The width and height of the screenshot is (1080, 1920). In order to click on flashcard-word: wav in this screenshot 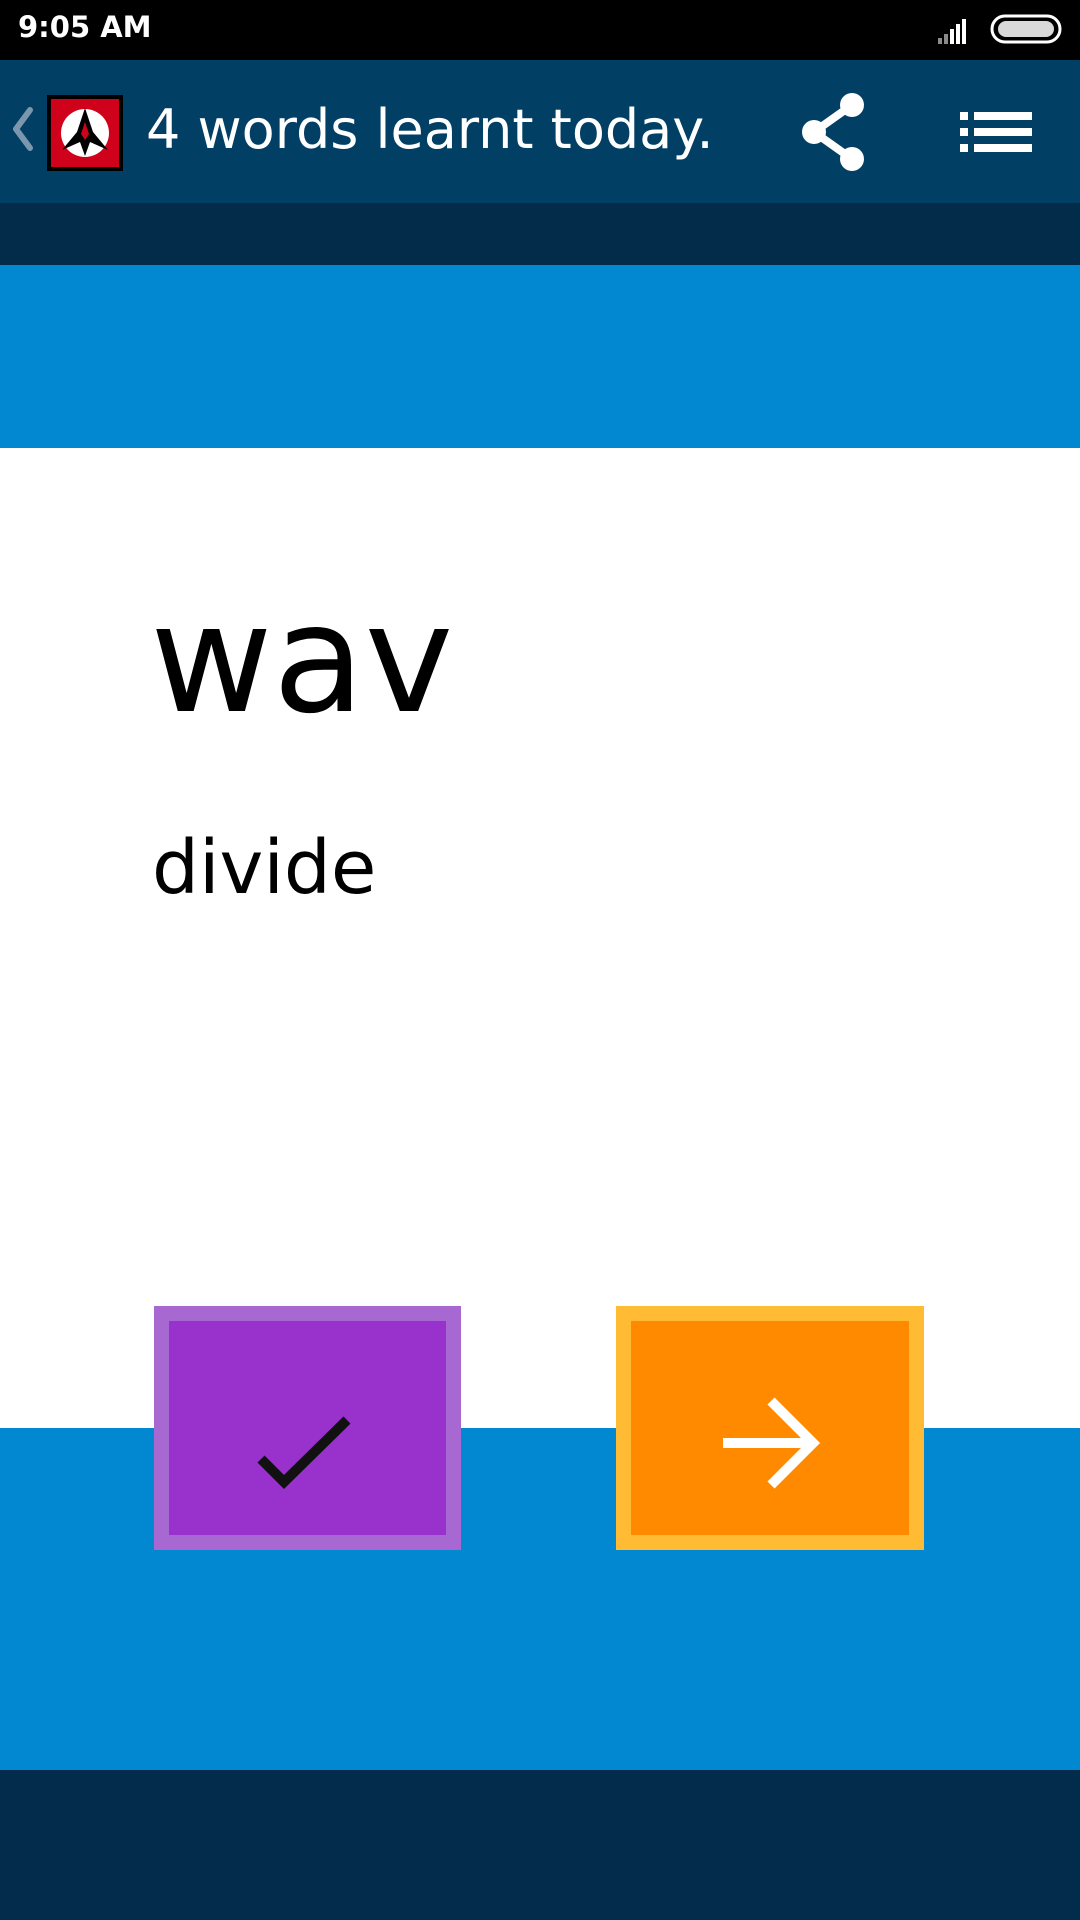, I will do `click(302, 660)`.